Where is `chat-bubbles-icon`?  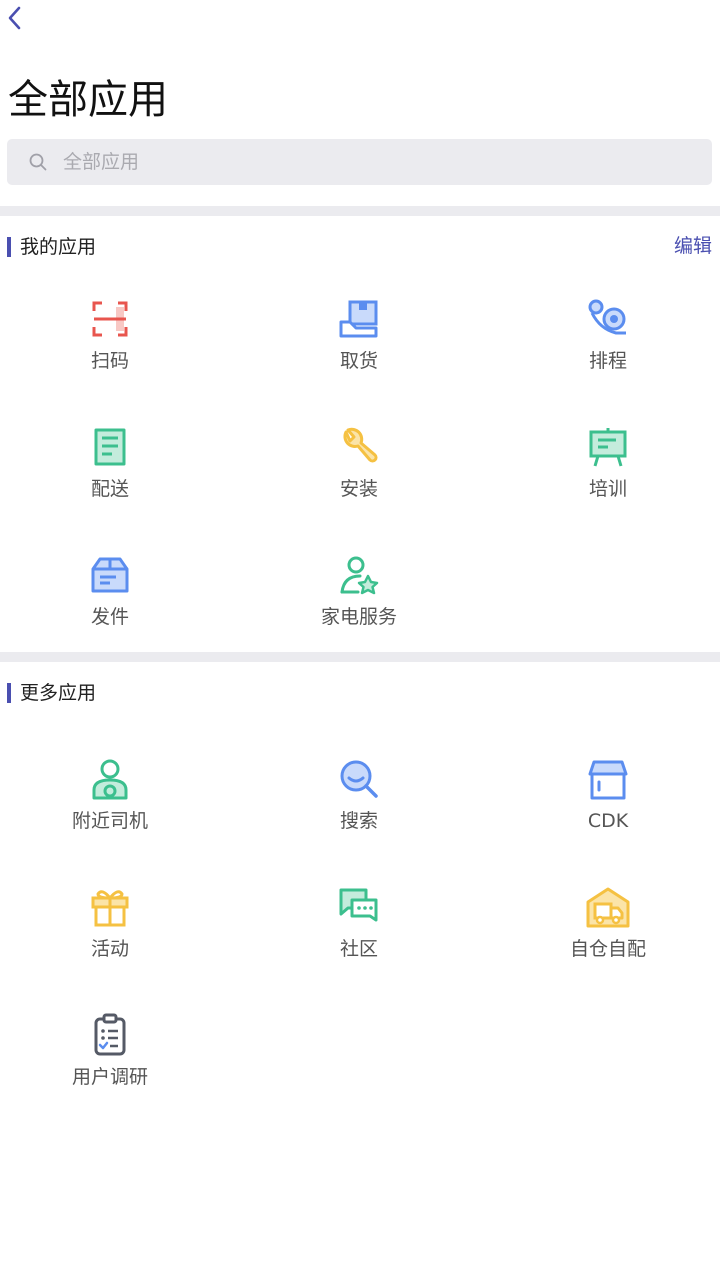 chat-bubbles-icon is located at coordinates (359, 907).